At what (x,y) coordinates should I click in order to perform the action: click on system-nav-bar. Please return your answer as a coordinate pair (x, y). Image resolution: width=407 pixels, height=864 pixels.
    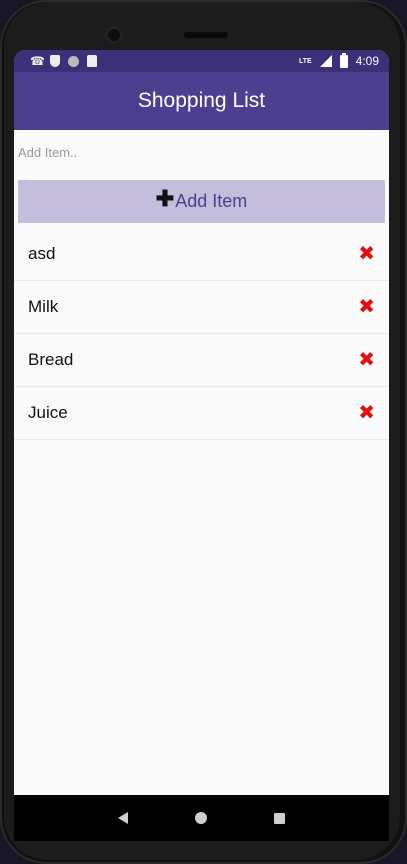
    Looking at the image, I should click on (201, 818).